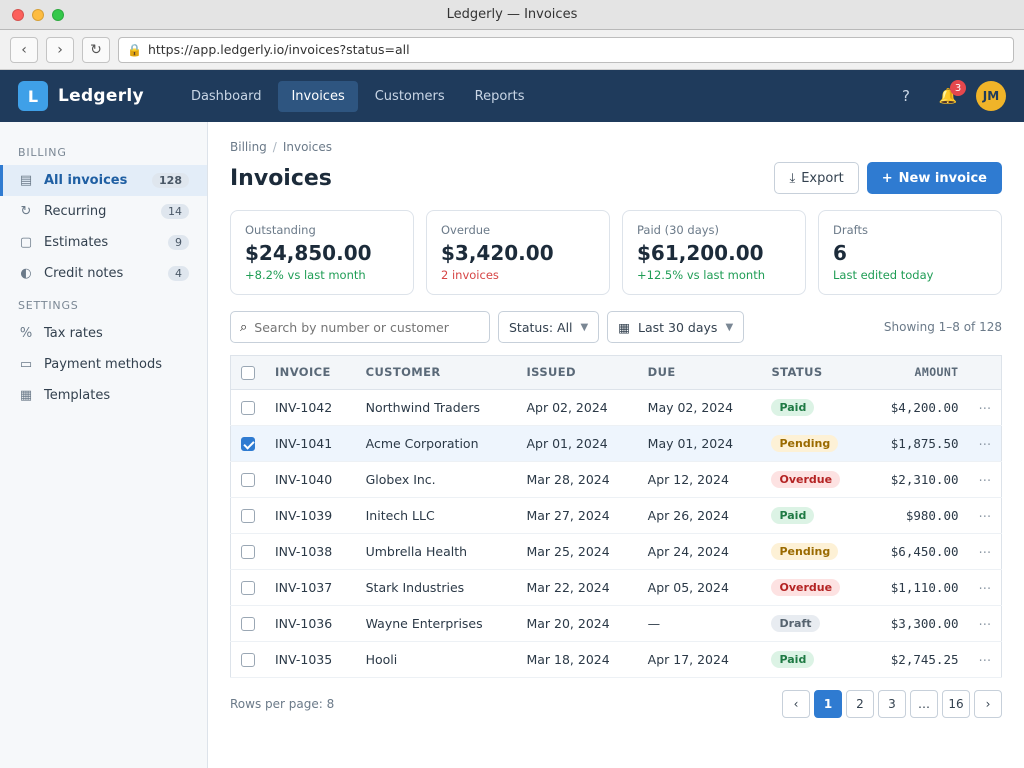 The width and height of the screenshot is (1024, 768). Describe the element at coordinates (244, 327) in the screenshot. I see `search-icon: ⌕` at that location.